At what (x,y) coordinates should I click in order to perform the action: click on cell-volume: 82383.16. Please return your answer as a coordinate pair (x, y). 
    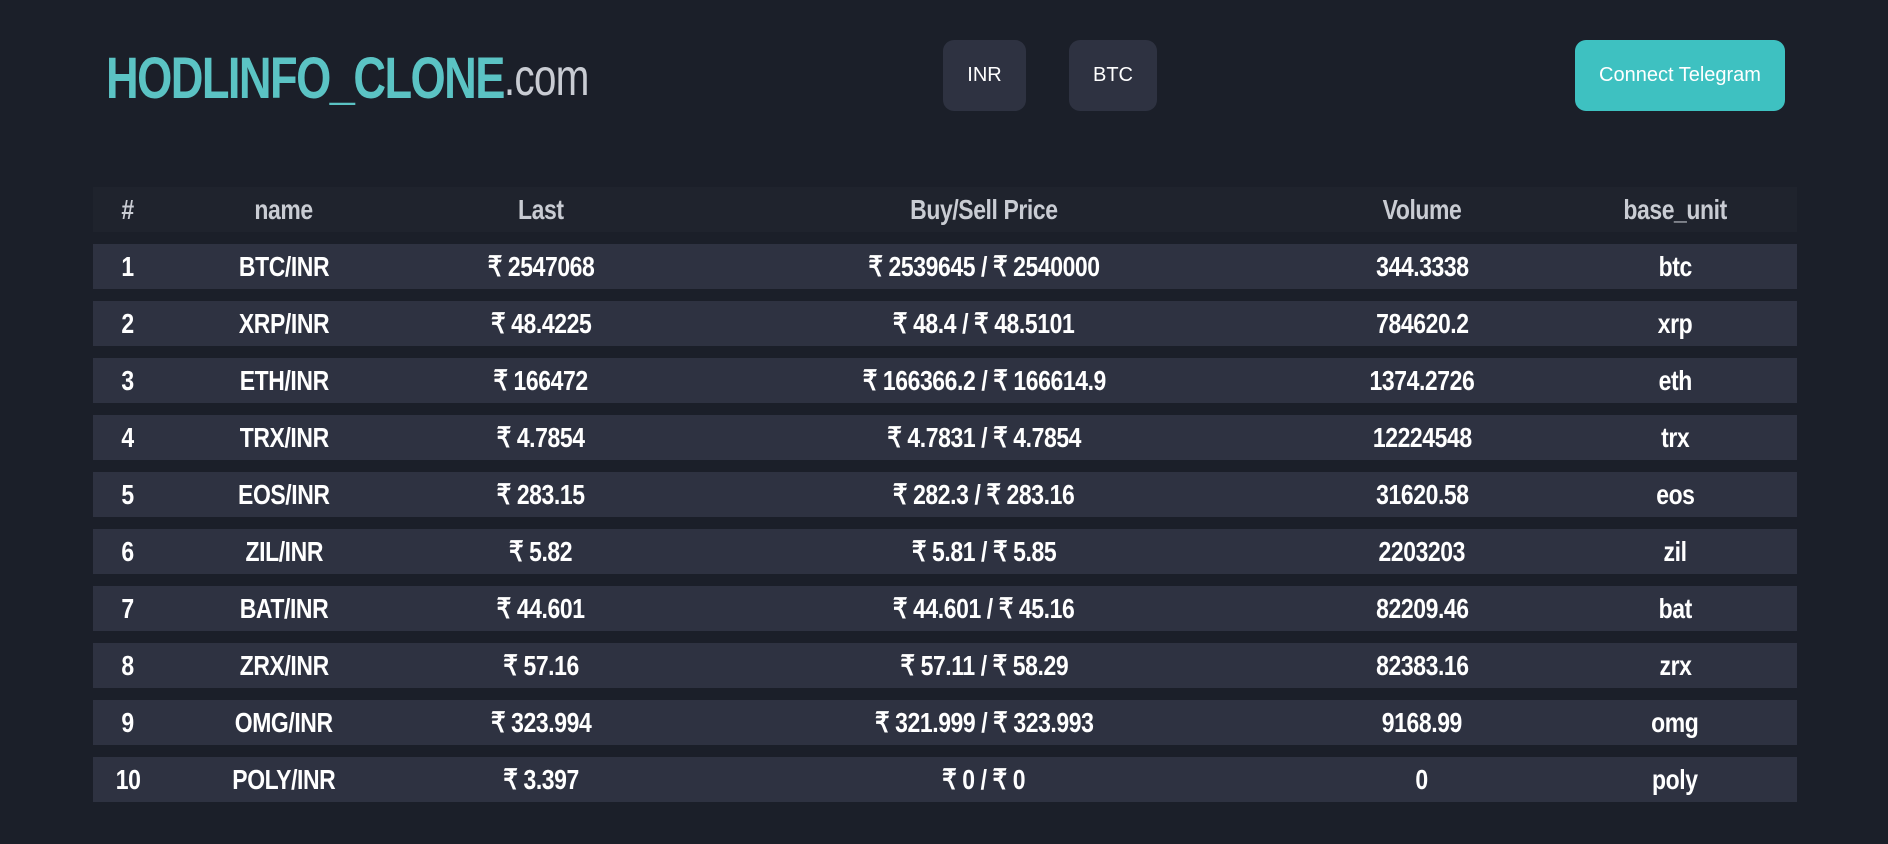
    Looking at the image, I should click on (1422, 665).